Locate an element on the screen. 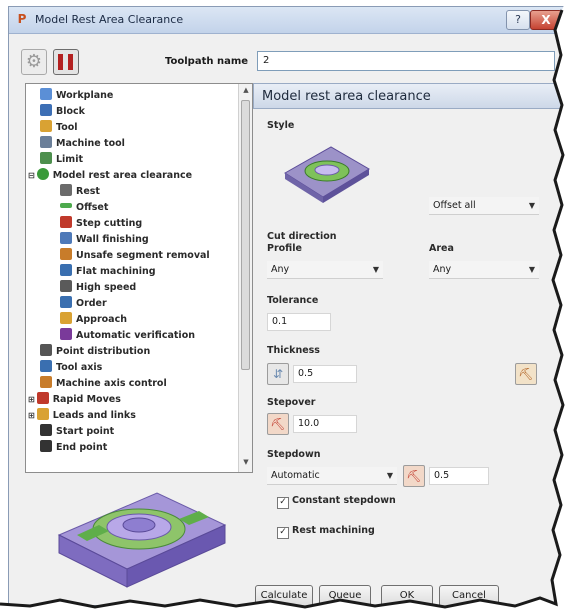 This screenshot has width=584, height=613. window-title: Model Rest Area Clearance is located at coordinates (109, 19).